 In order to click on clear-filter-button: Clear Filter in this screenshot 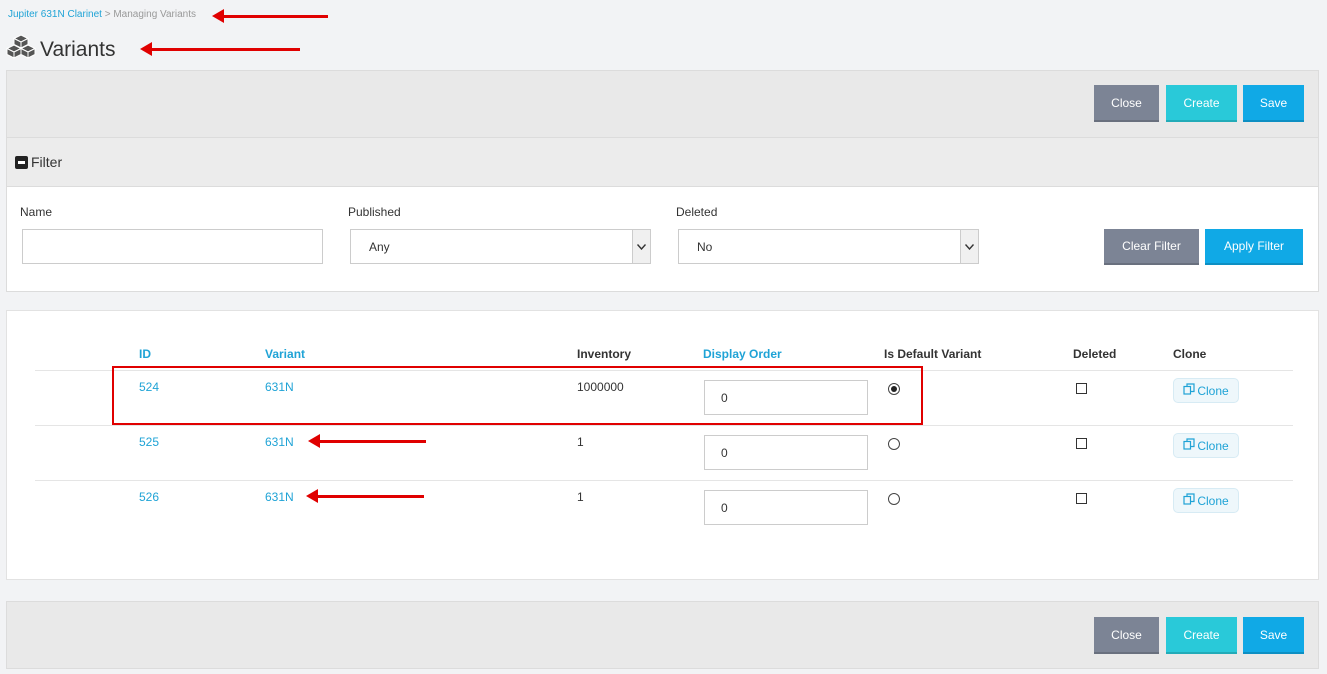, I will do `click(1151, 247)`.